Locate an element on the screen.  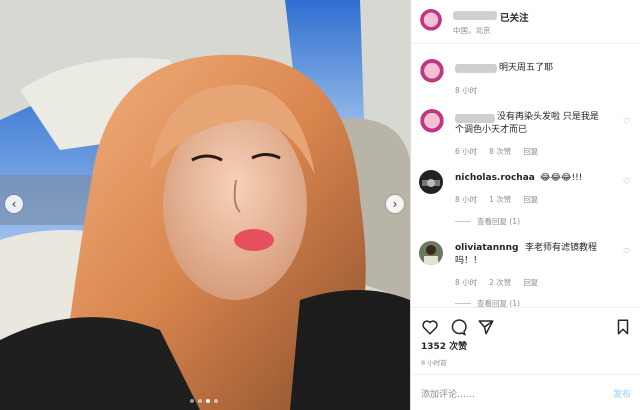
view-replies-button: 查看回复 (1) is located at coordinates (487, 221).